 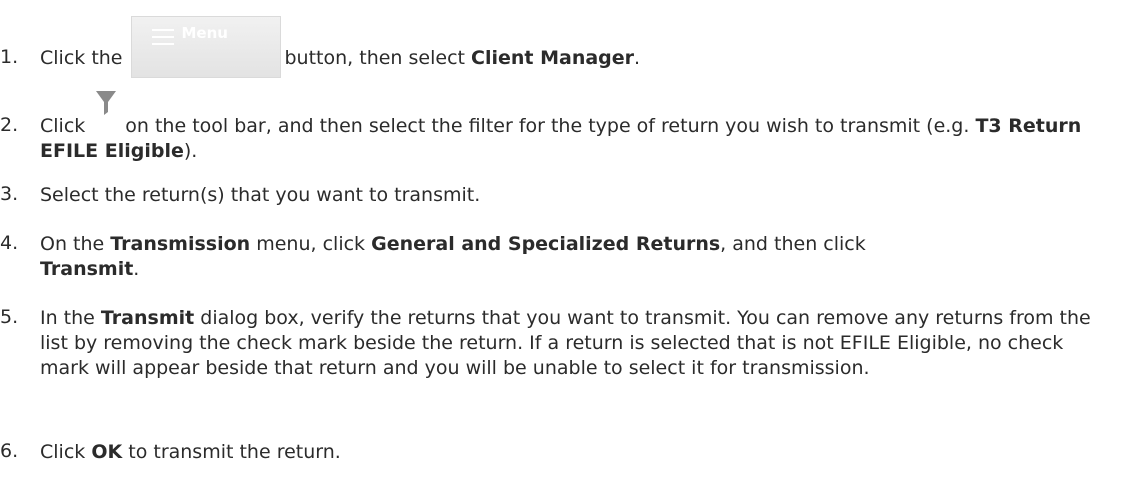 I want to click on bold-term-client-manager: Client Manager, so click(x=553, y=58).